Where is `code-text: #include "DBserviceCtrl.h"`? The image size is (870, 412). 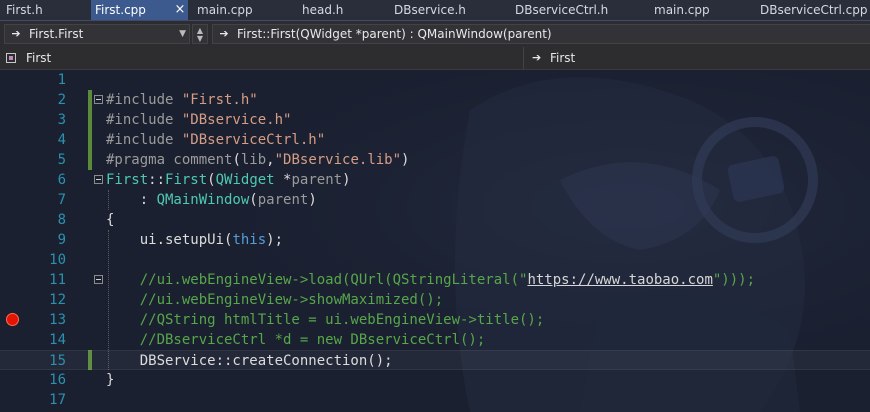
code-text: #include "DBserviceCtrl.h" is located at coordinates (215, 140).